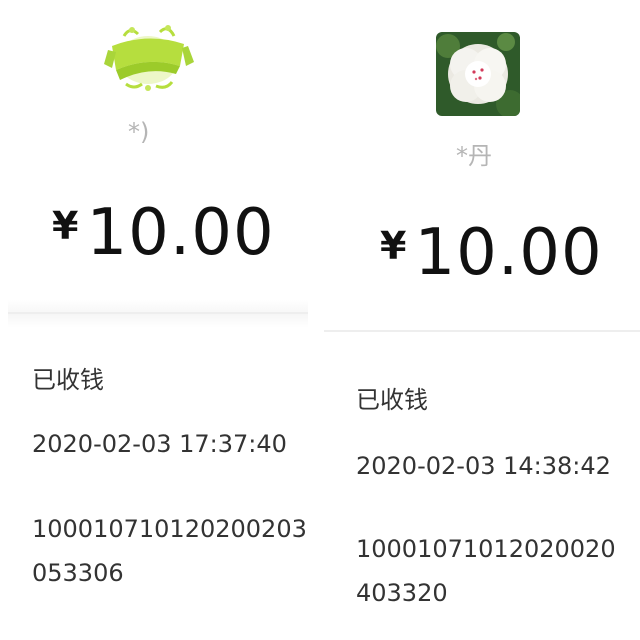  Describe the element at coordinates (497, 571) in the screenshot. I see `order-number: 10001071012020020 403320` at that location.